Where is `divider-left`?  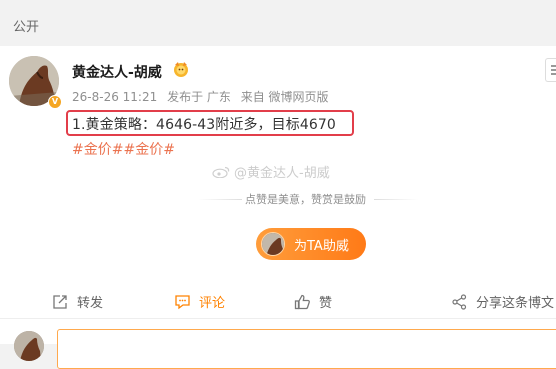 divider-left is located at coordinates (220, 199).